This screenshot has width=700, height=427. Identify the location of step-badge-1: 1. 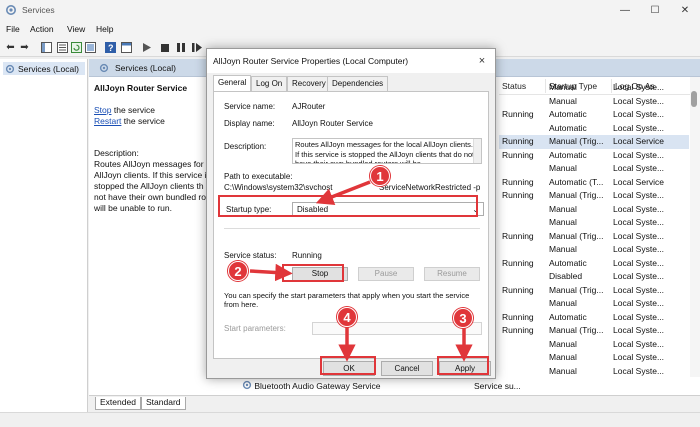
(380, 176).